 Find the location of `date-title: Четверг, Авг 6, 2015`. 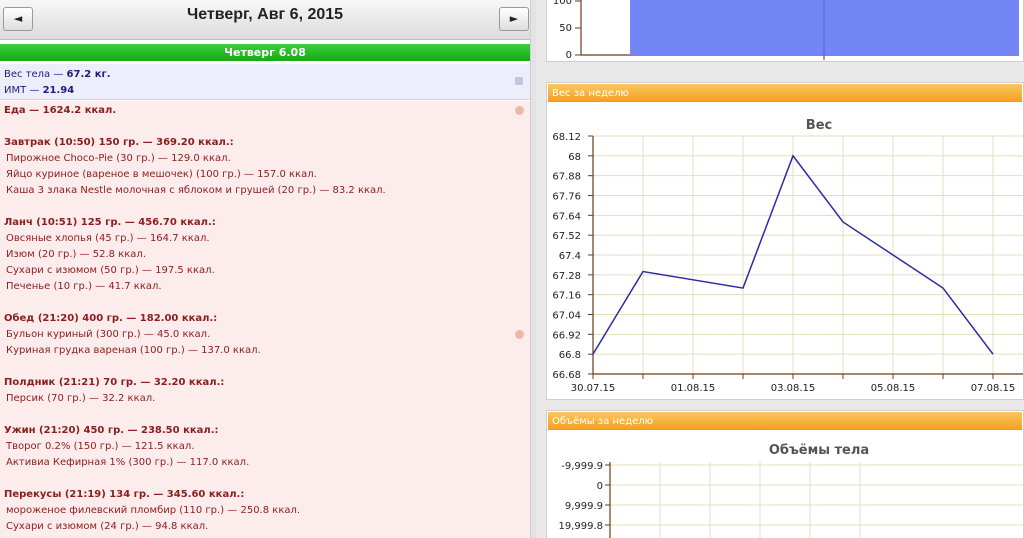

date-title: Четверг, Авг 6, 2015 is located at coordinates (265, 14).